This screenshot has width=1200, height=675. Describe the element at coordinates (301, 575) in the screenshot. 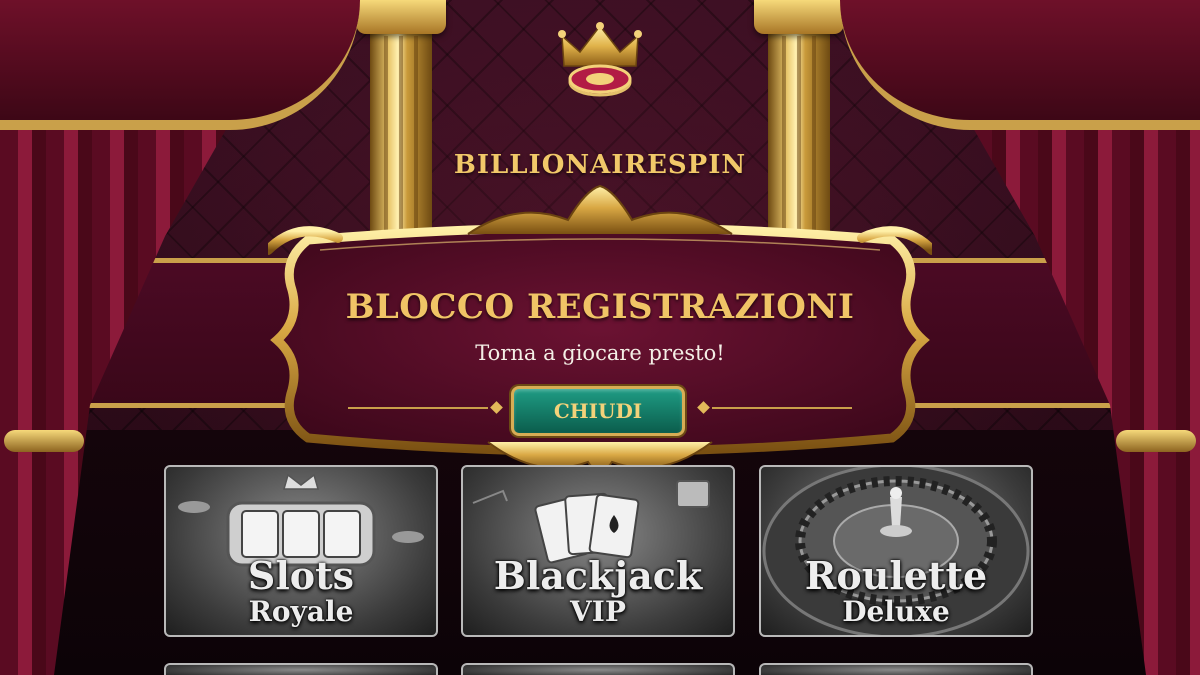

I see `game-title-line1: Slots` at that location.